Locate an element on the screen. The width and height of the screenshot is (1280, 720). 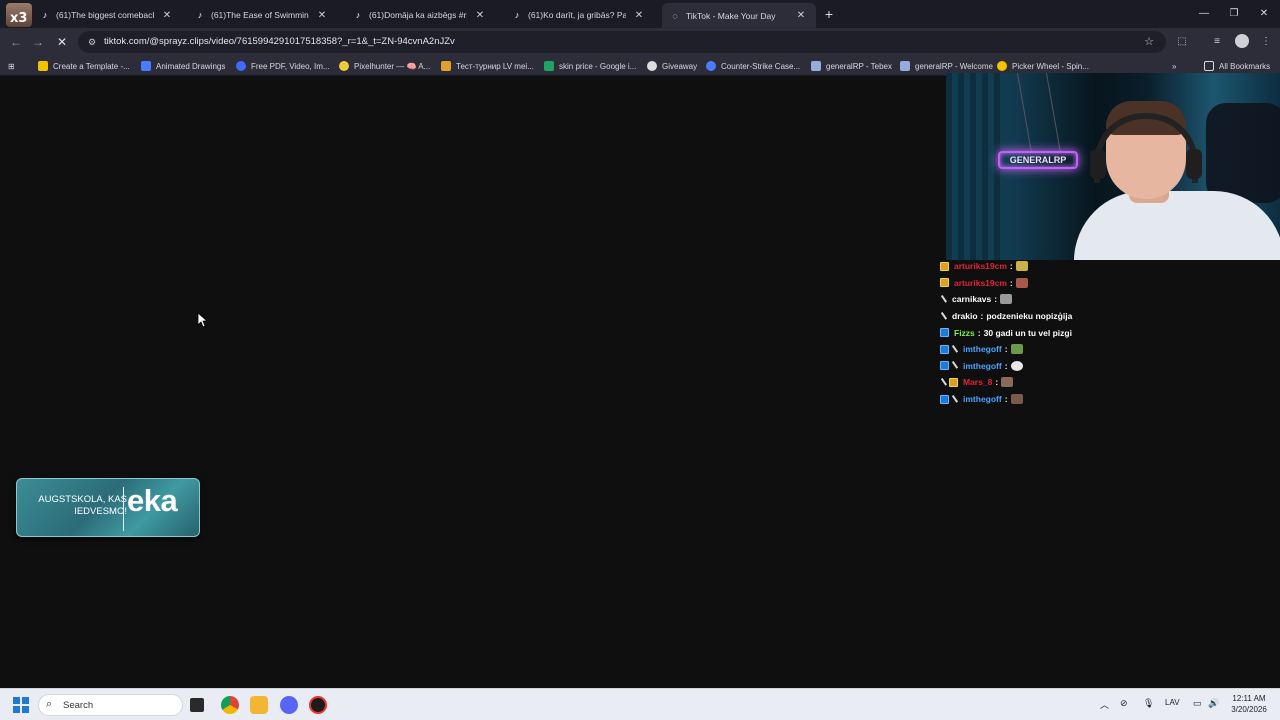
chat-message: carnikavs : is located at coordinates (1110, 299).